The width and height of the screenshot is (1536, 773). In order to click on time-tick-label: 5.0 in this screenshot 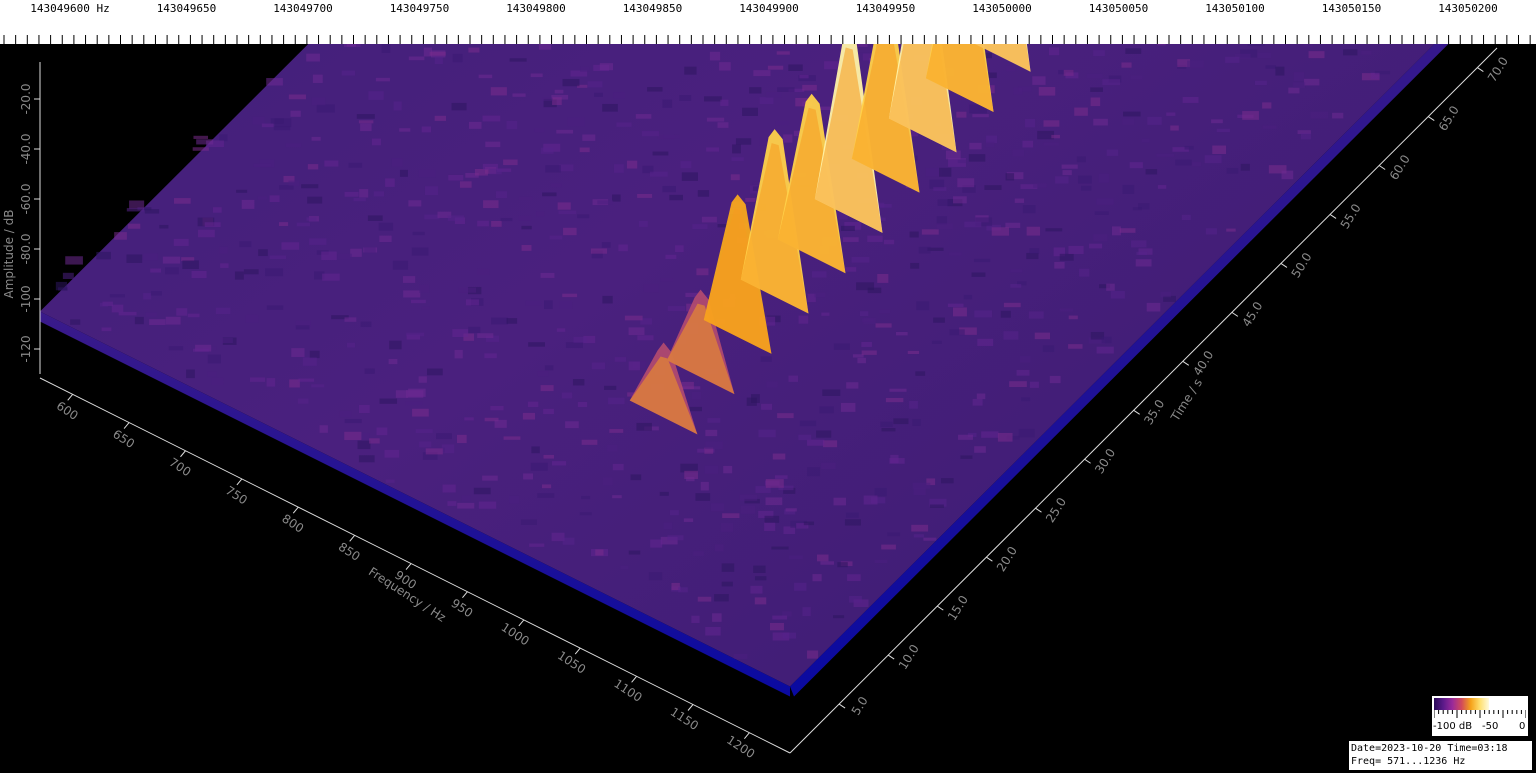, I will do `click(860, 706)`.